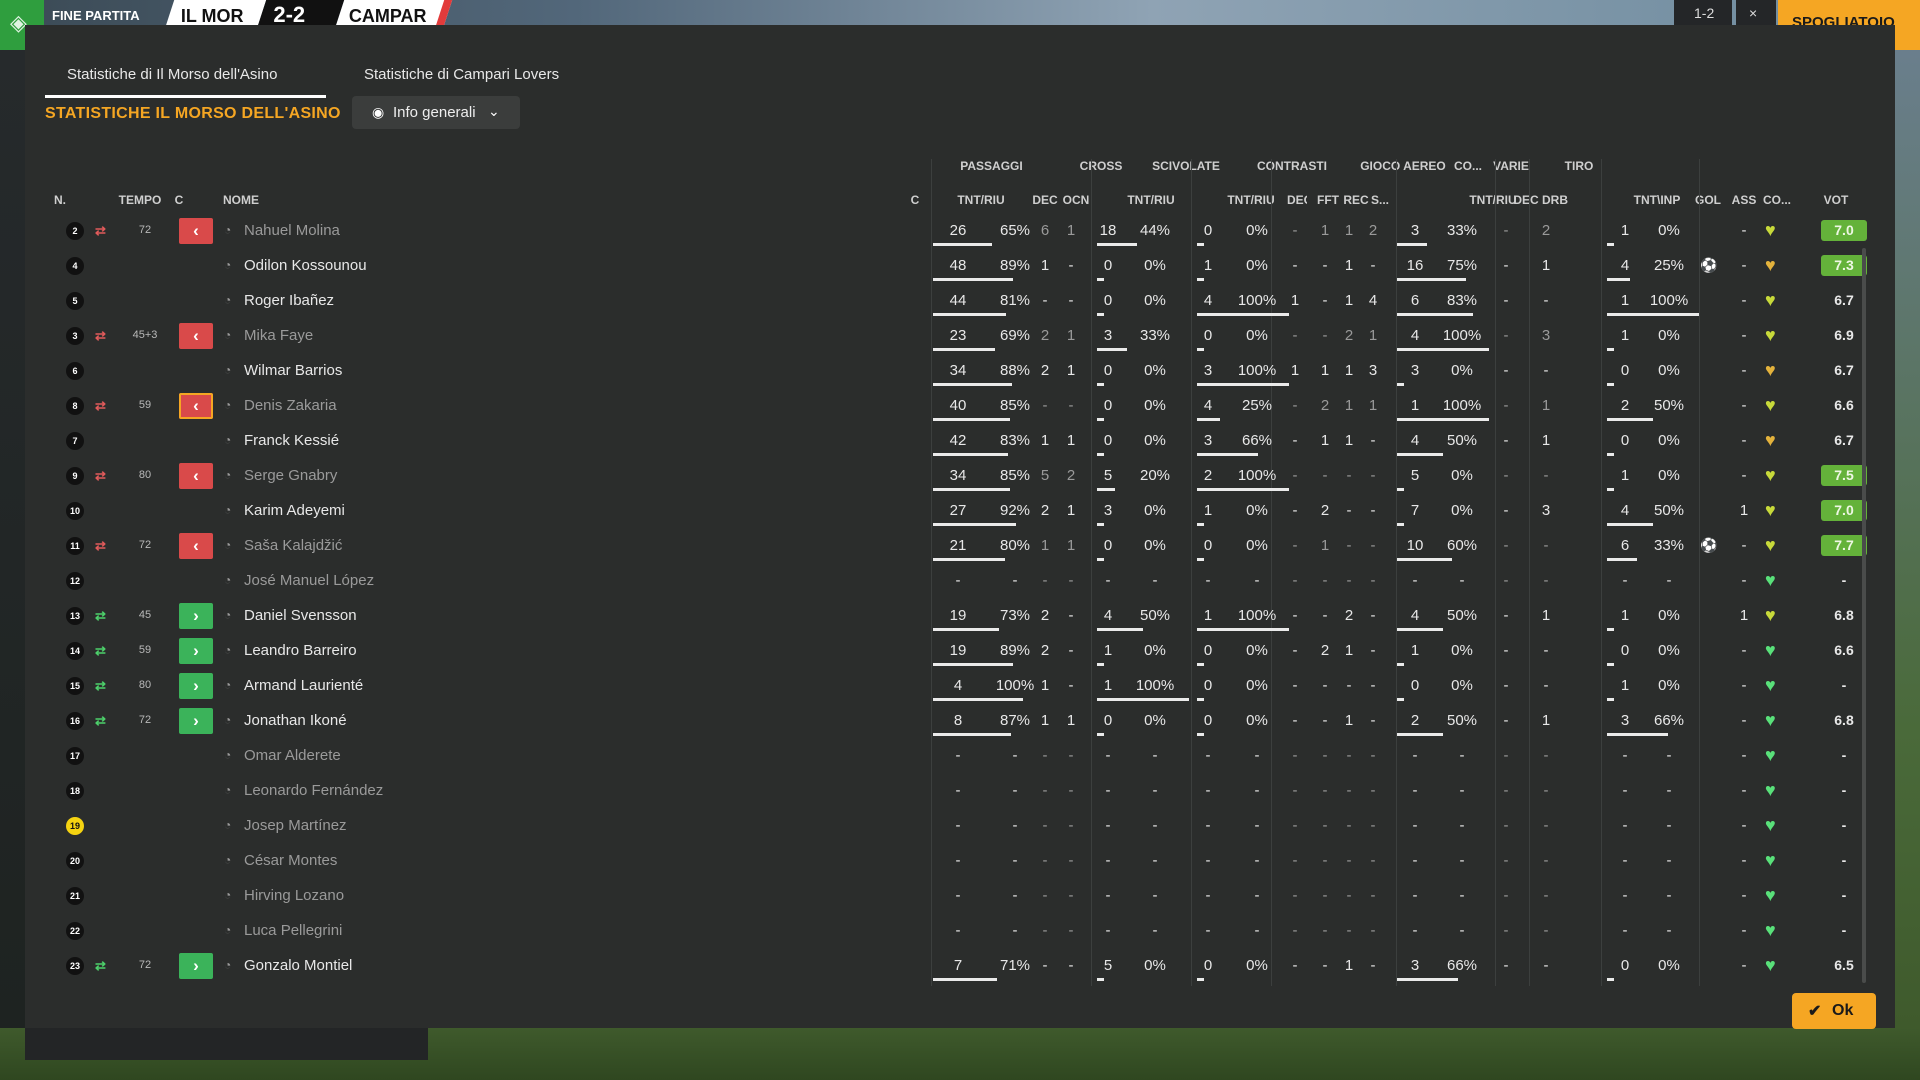 This screenshot has width=1920, height=1080. What do you see at coordinates (394, 265) in the screenshot?
I see `player-name: Odilon Kossounou` at bounding box center [394, 265].